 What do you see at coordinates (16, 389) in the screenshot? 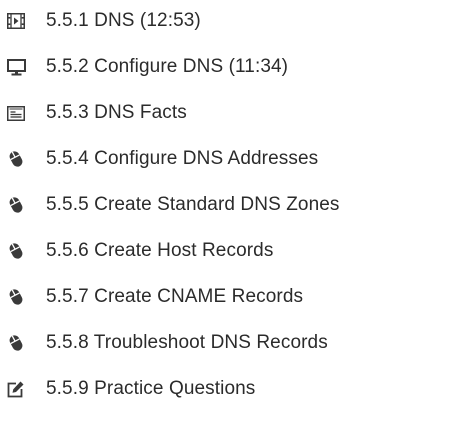
I see `edit-icon` at bounding box center [16, 389].